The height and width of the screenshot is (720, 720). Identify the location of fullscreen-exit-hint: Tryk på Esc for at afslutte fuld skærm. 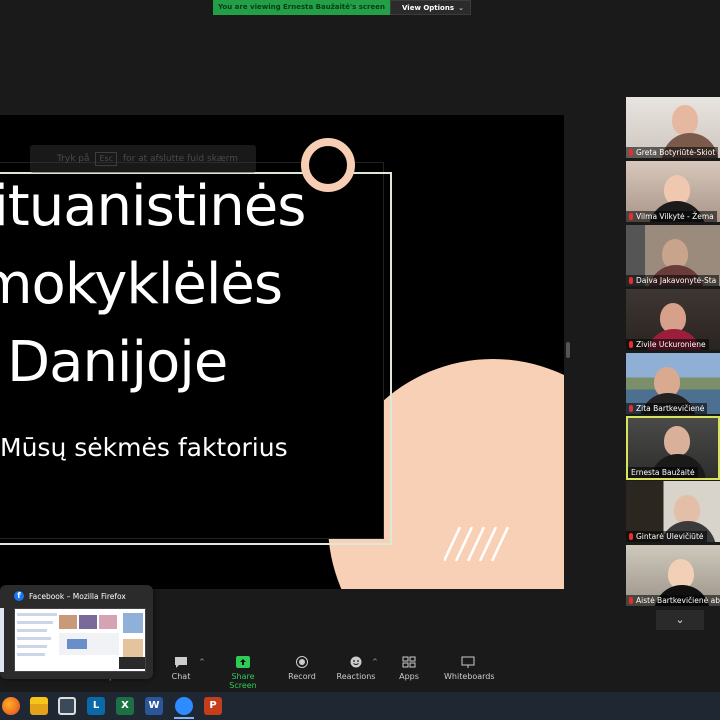
(143, 159).